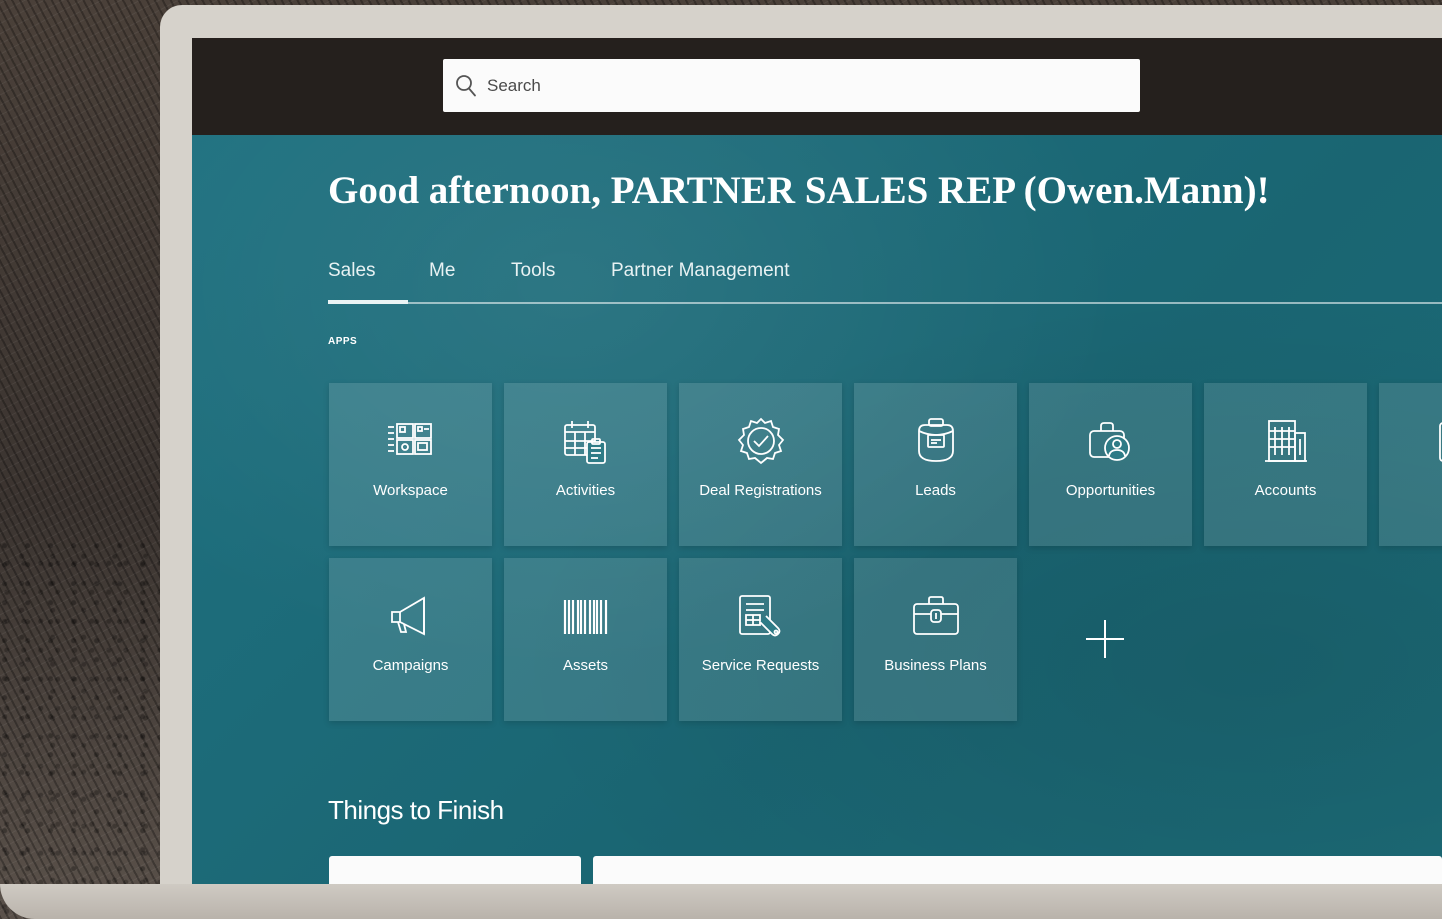 This screenshot has width=1442, height=919. What do you see at coordinates (760, 665) in the screenshot?
I see `app-tile-label: Service Requests` at bounding box center [760, 665].